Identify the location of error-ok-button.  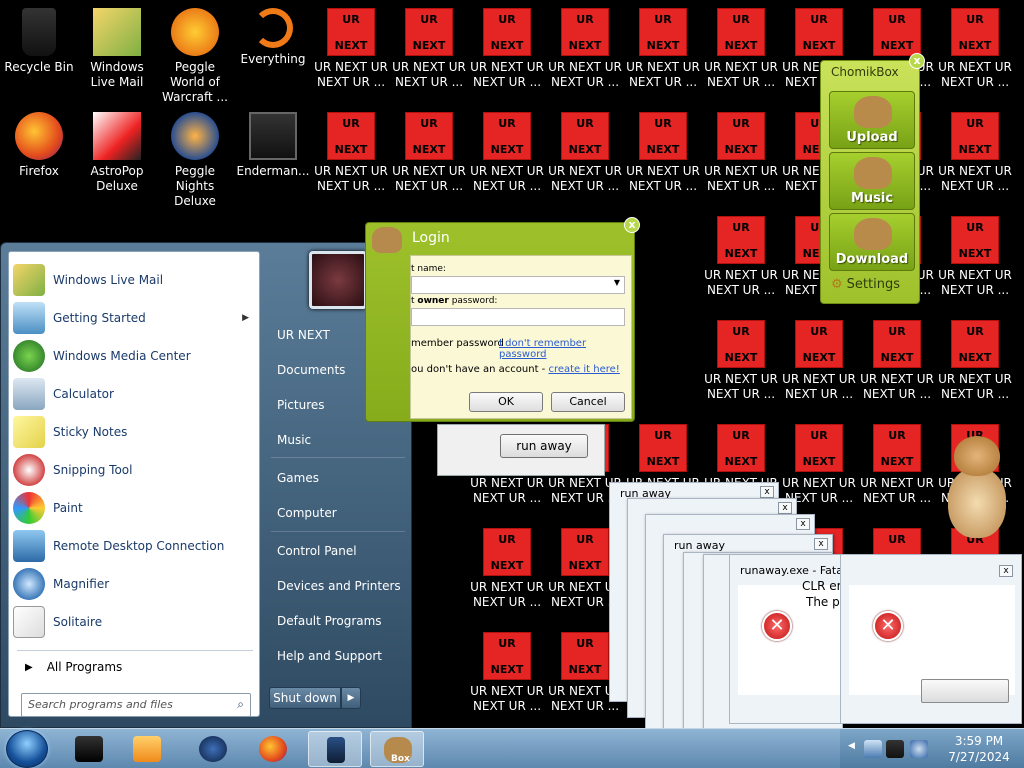
(965, 691).